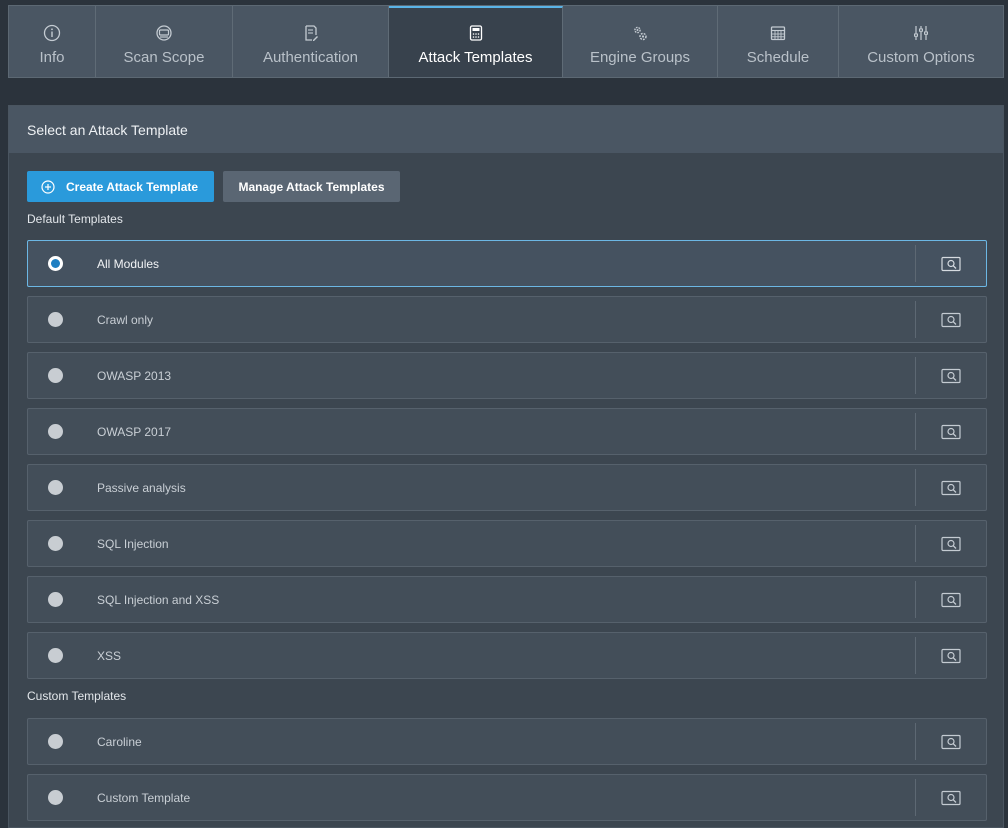 This screenshot has height=828, width=1008. Describe the element at coordinates (125, 319) in the screenshot. I see `template-label: Crawl only` at that location.